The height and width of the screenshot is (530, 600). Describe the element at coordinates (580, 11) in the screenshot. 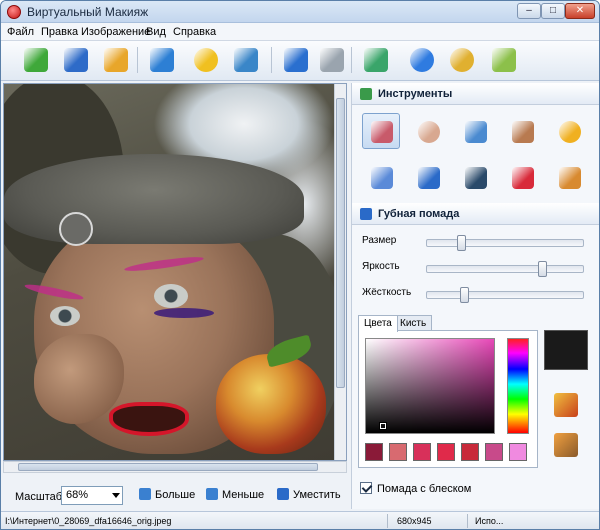

I see `close-button: ✕` at that location.